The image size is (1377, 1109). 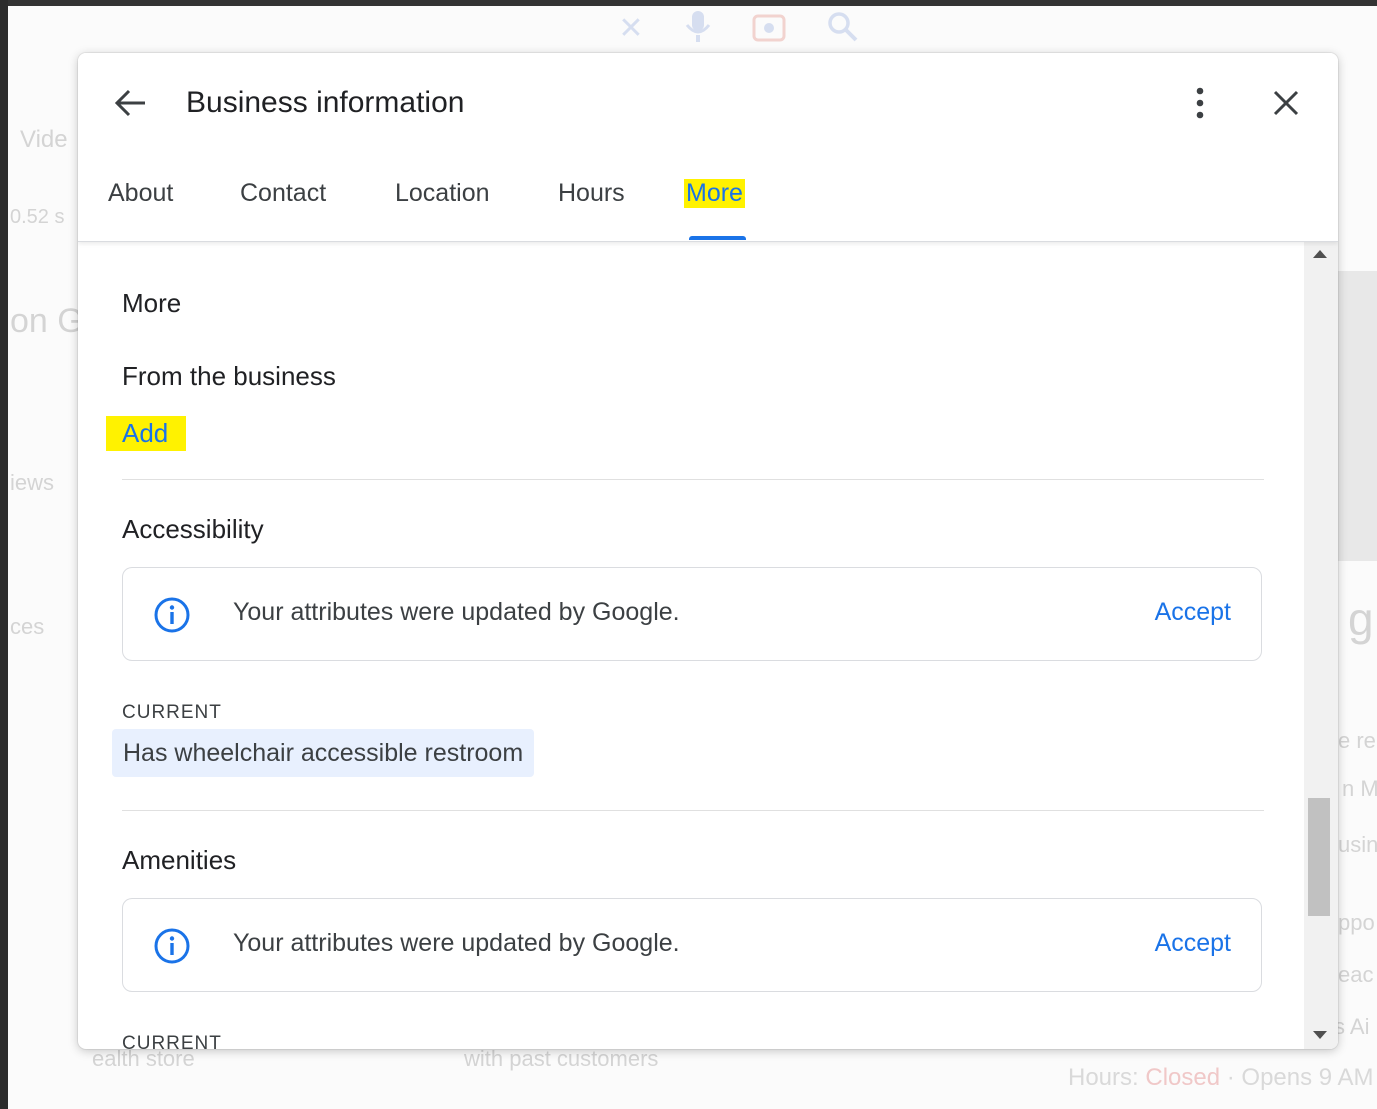 What do you see at coordinates (323, 753) in the screenshot?
I see `current-attribute-chip: Has wheelchair accessible restroom` at bounding box center [323, 753].